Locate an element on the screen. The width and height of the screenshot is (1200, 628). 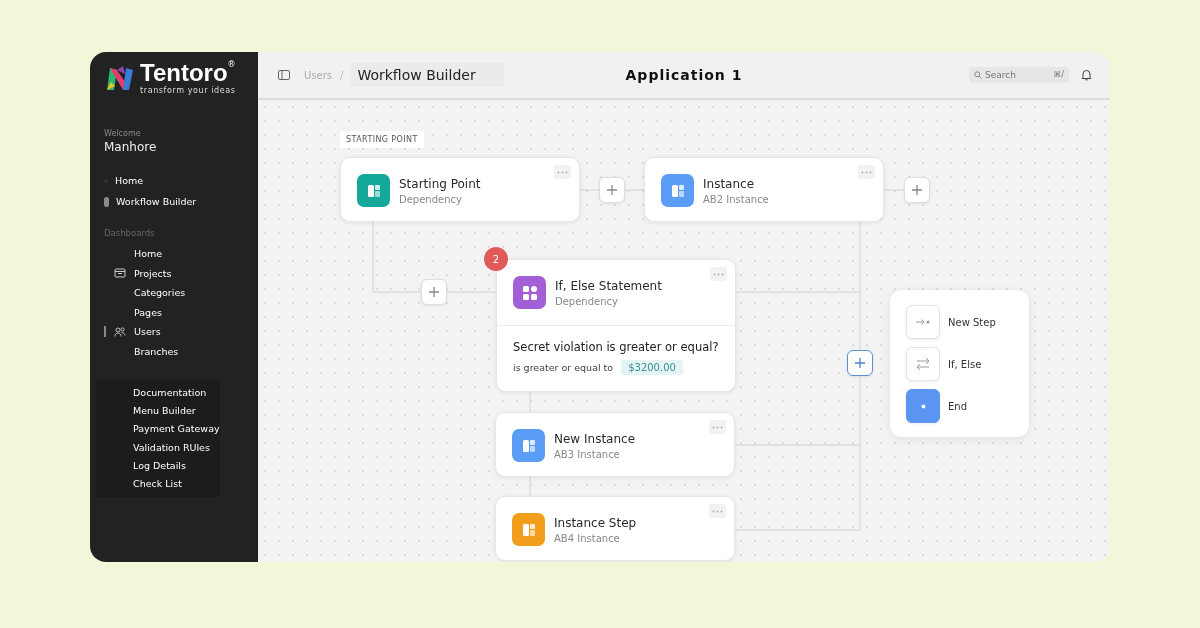
condition-operator: is greater or equal to is located at coordinates (563, 367).